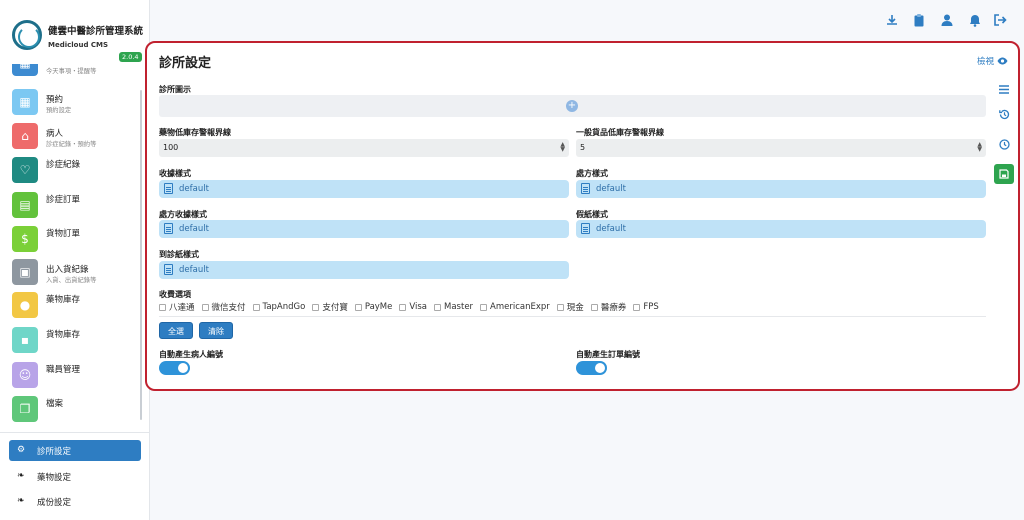 The width and height of the screenshot is (1024, 520). What do you see at coordinates (781, 229) in the screenshot?
I see `leave-slip-select: default` at bounding box center [781, 229].